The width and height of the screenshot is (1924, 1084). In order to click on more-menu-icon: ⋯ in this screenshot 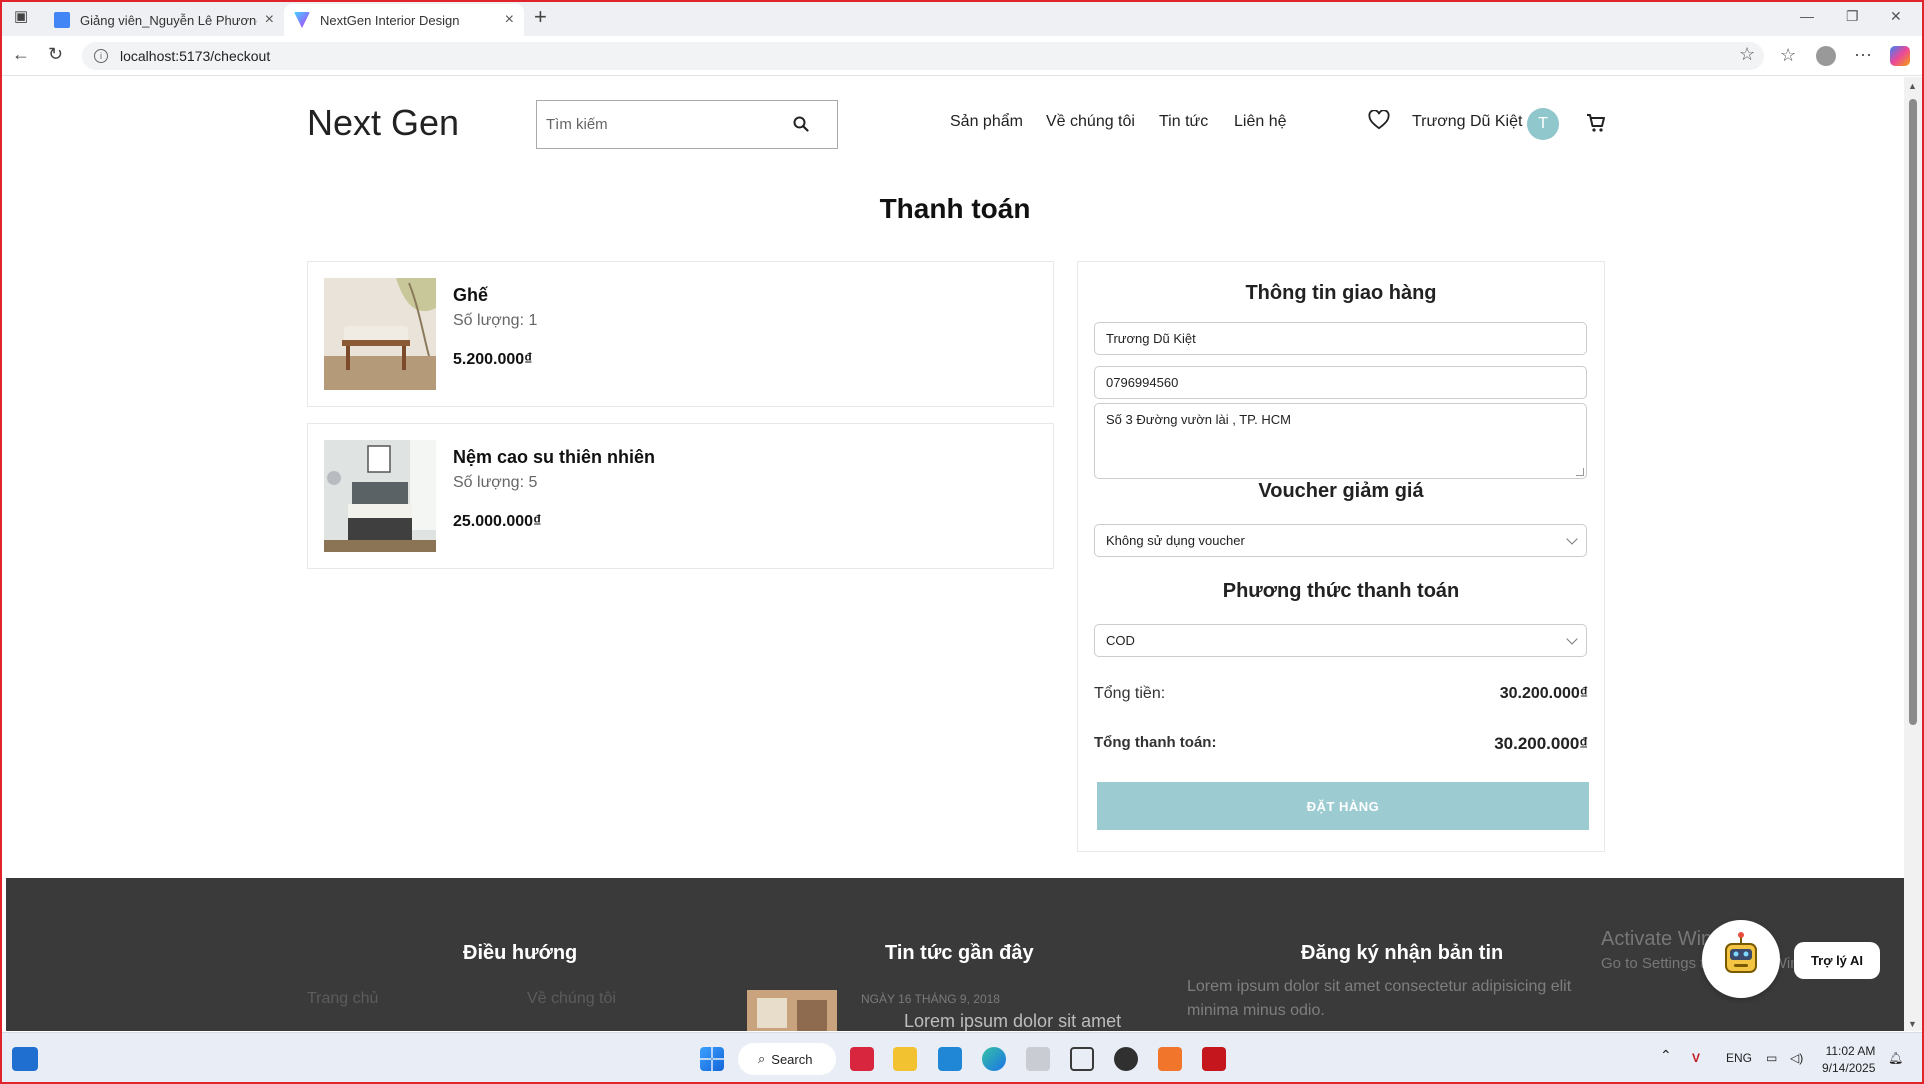, I will do `click(1863, 55)`.